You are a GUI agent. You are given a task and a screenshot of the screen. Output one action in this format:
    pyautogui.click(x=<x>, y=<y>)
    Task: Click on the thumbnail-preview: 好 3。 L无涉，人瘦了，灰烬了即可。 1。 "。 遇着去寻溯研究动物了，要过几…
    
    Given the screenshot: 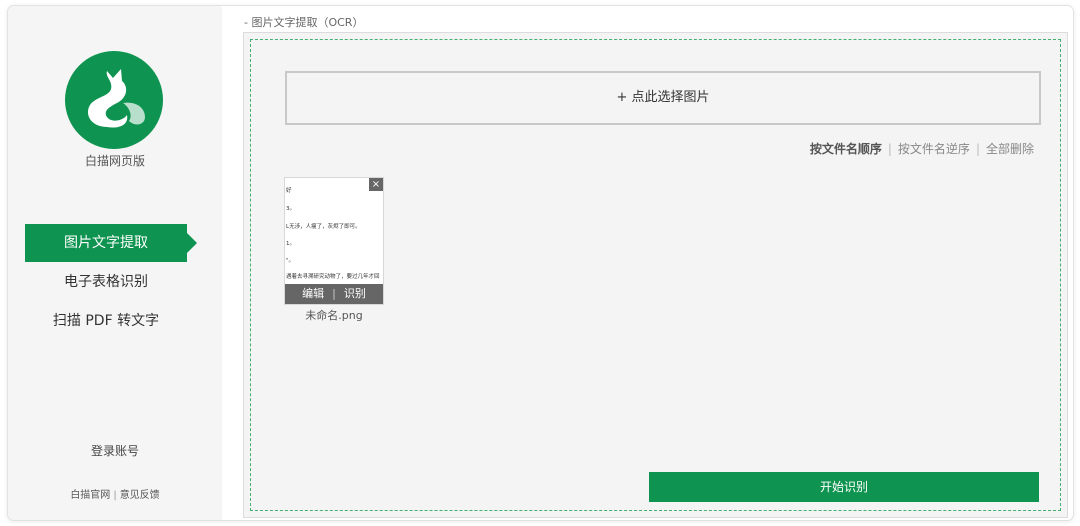 What is the action you would take?
    pyautogui.click(x=334, y=229)
    